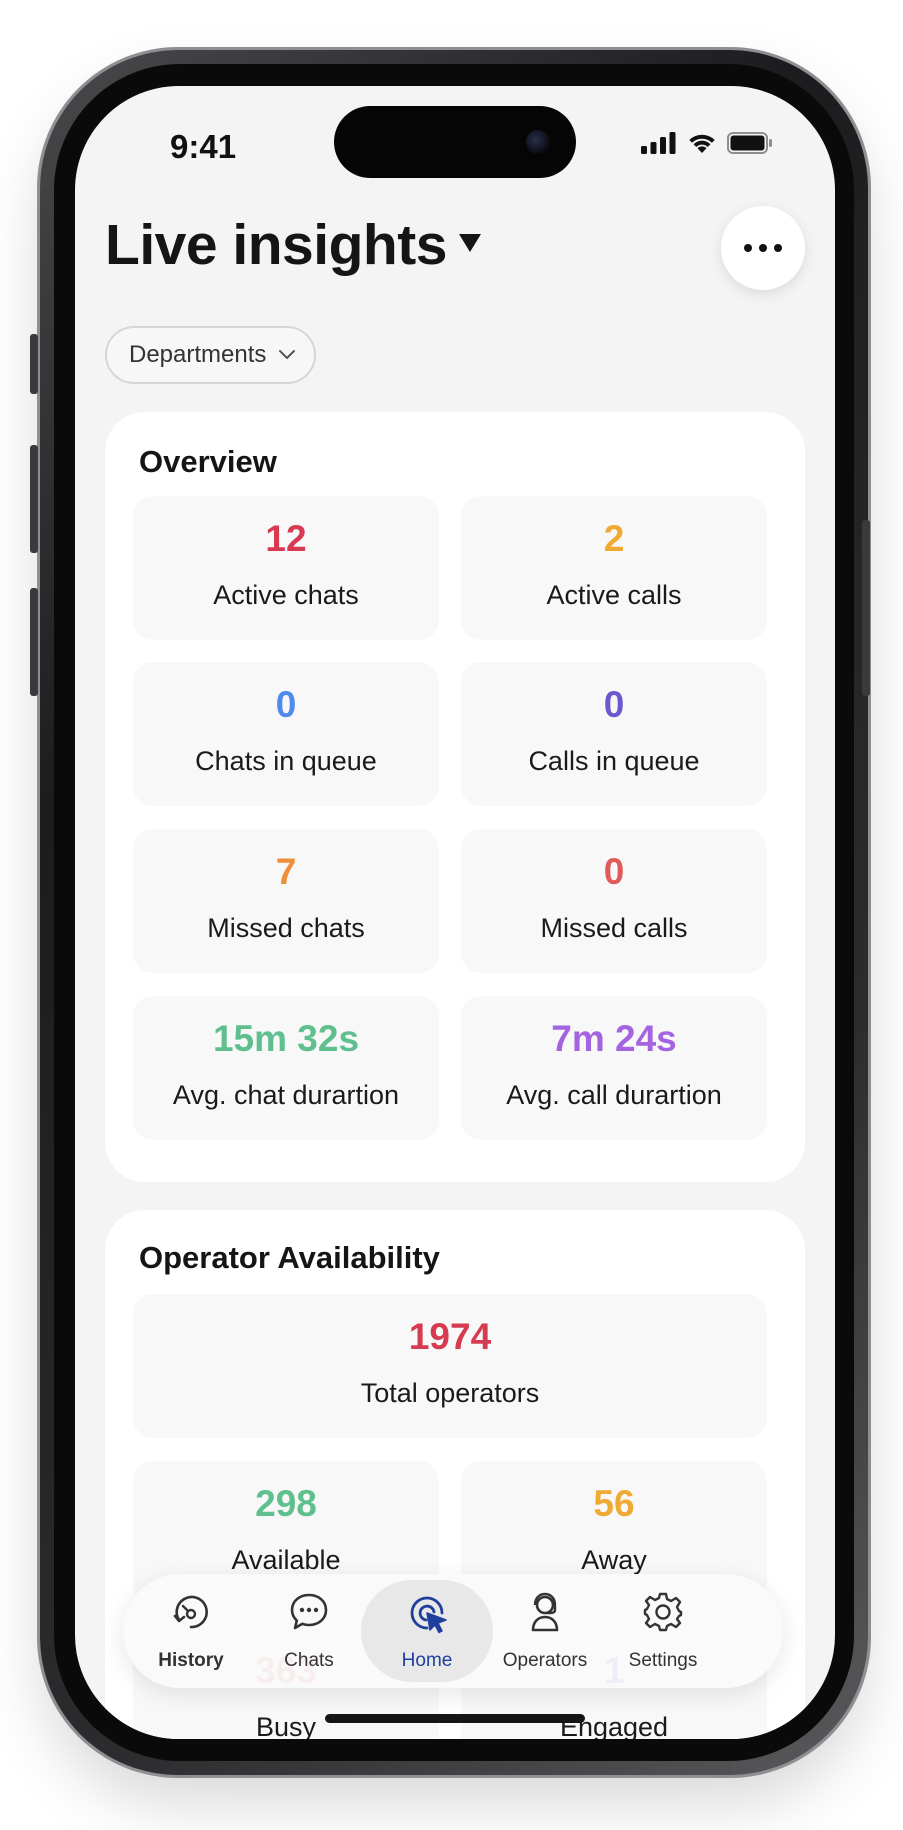  Describe the element at coordinates (191, 1660) in the screenshot. I see `tab-label: History` at that location.